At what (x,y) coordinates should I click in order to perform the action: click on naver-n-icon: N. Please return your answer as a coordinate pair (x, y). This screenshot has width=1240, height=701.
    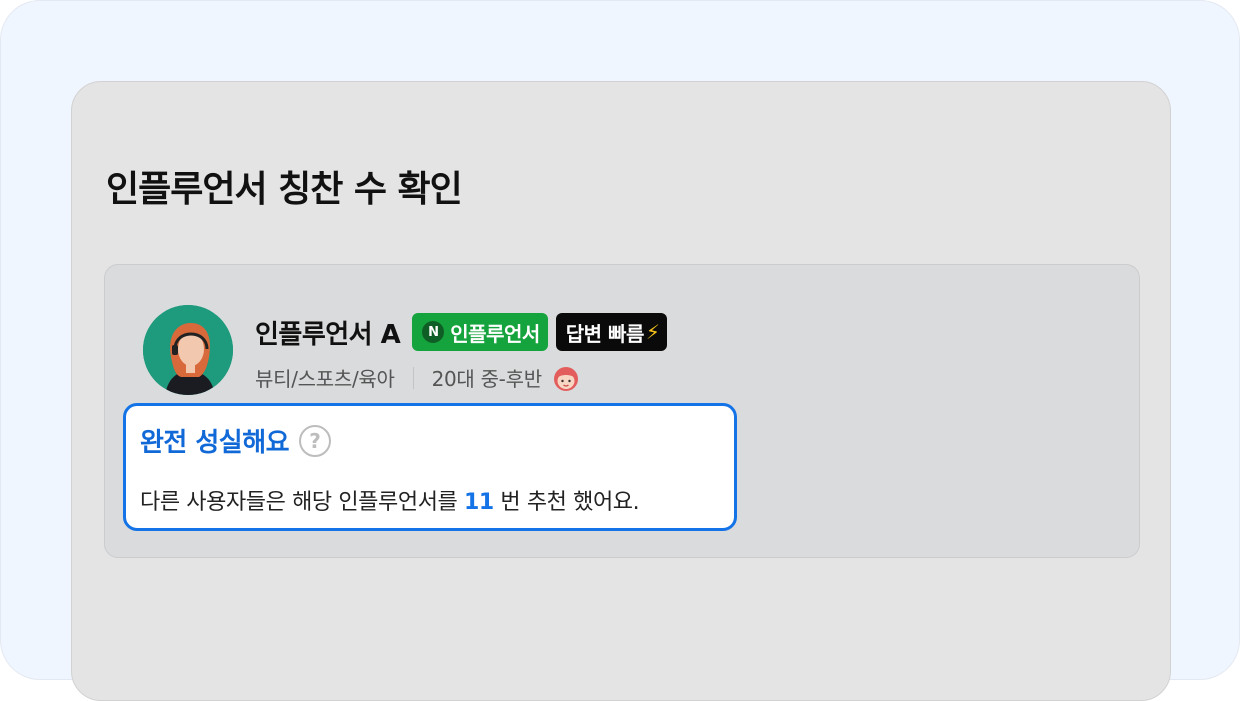
    Looking at the image, I should click on (433, 332).